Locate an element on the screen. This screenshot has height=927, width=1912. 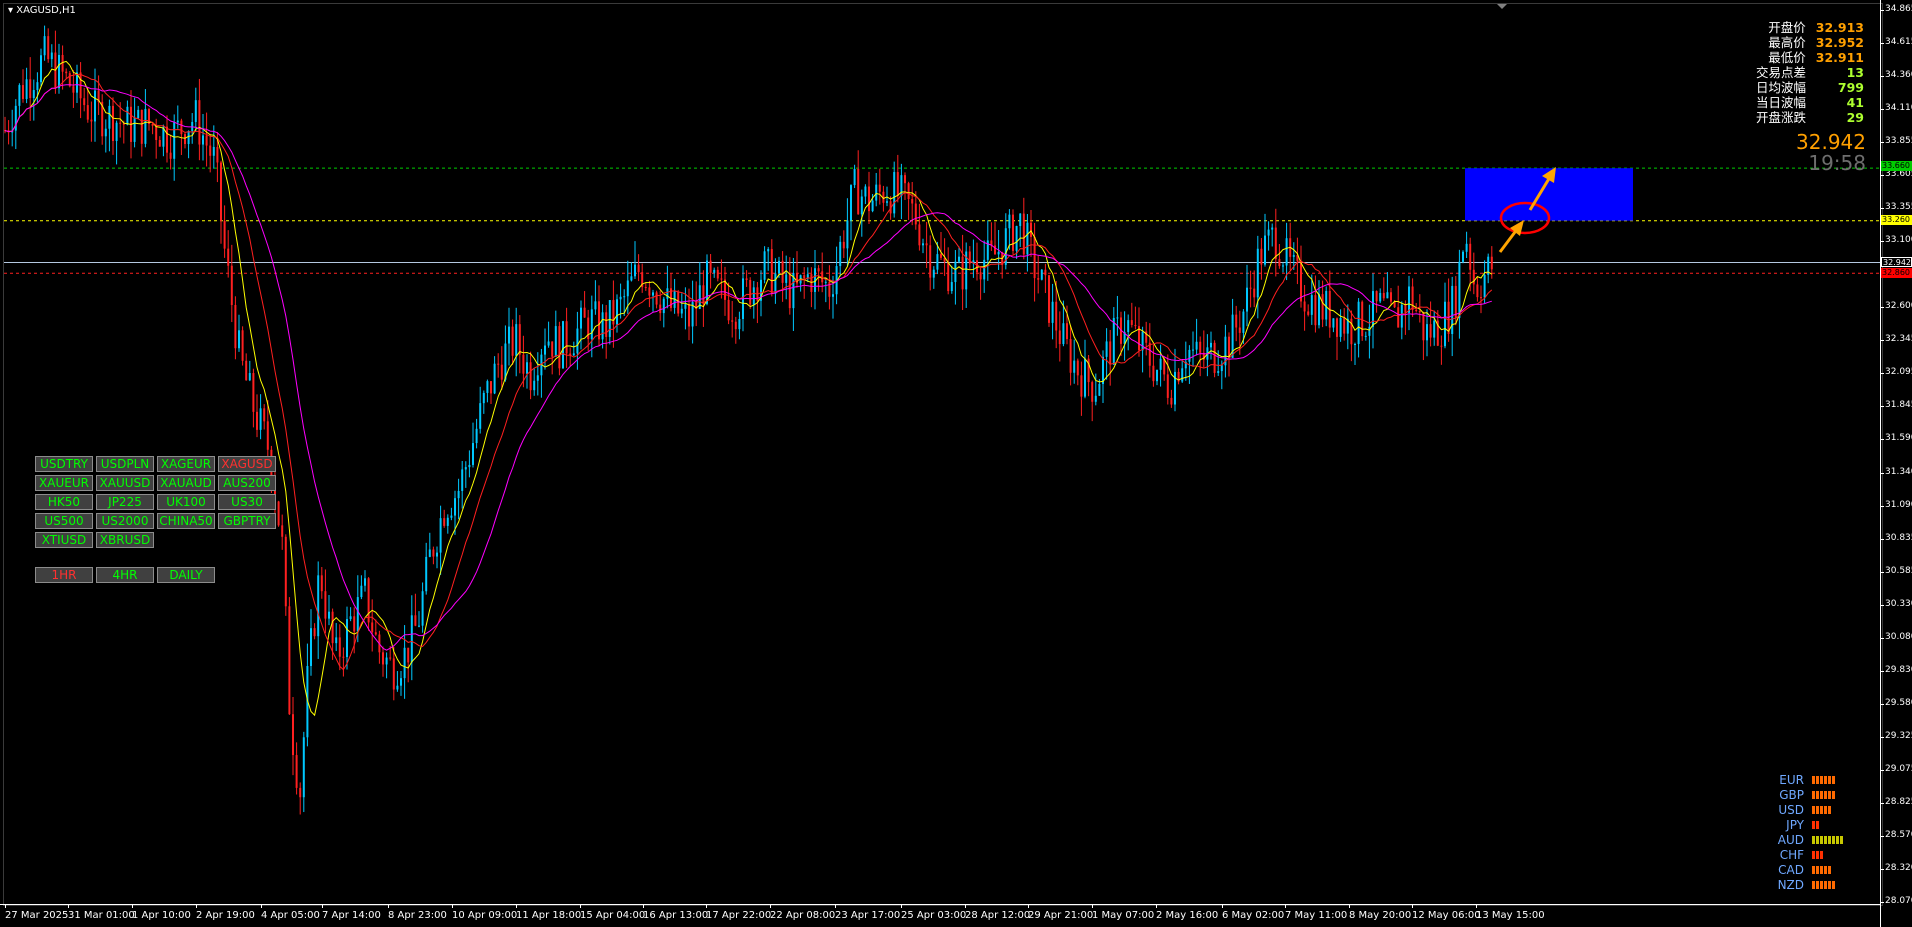
price-tick-label: 34.360 is located at coordinates (1898, 75).